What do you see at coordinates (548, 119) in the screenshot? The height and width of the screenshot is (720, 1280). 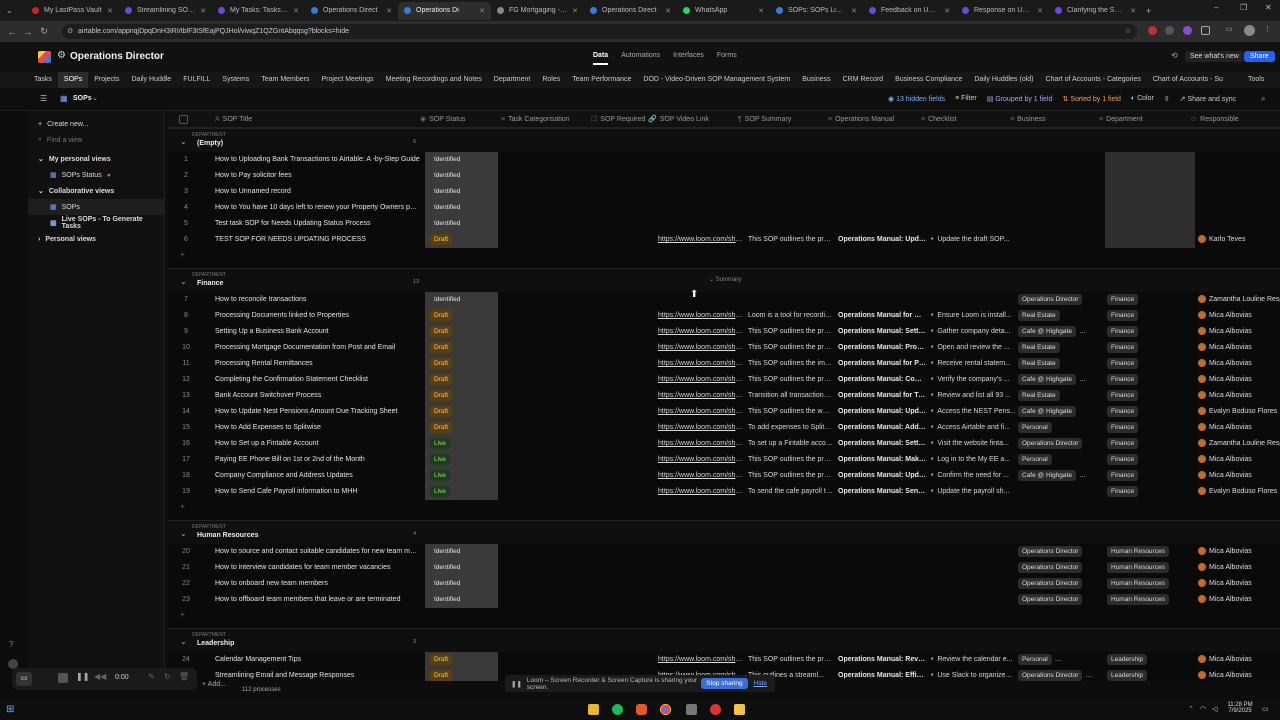 I see `column-header: ≡ Task Categorisation` at bounding box center [548, 119].